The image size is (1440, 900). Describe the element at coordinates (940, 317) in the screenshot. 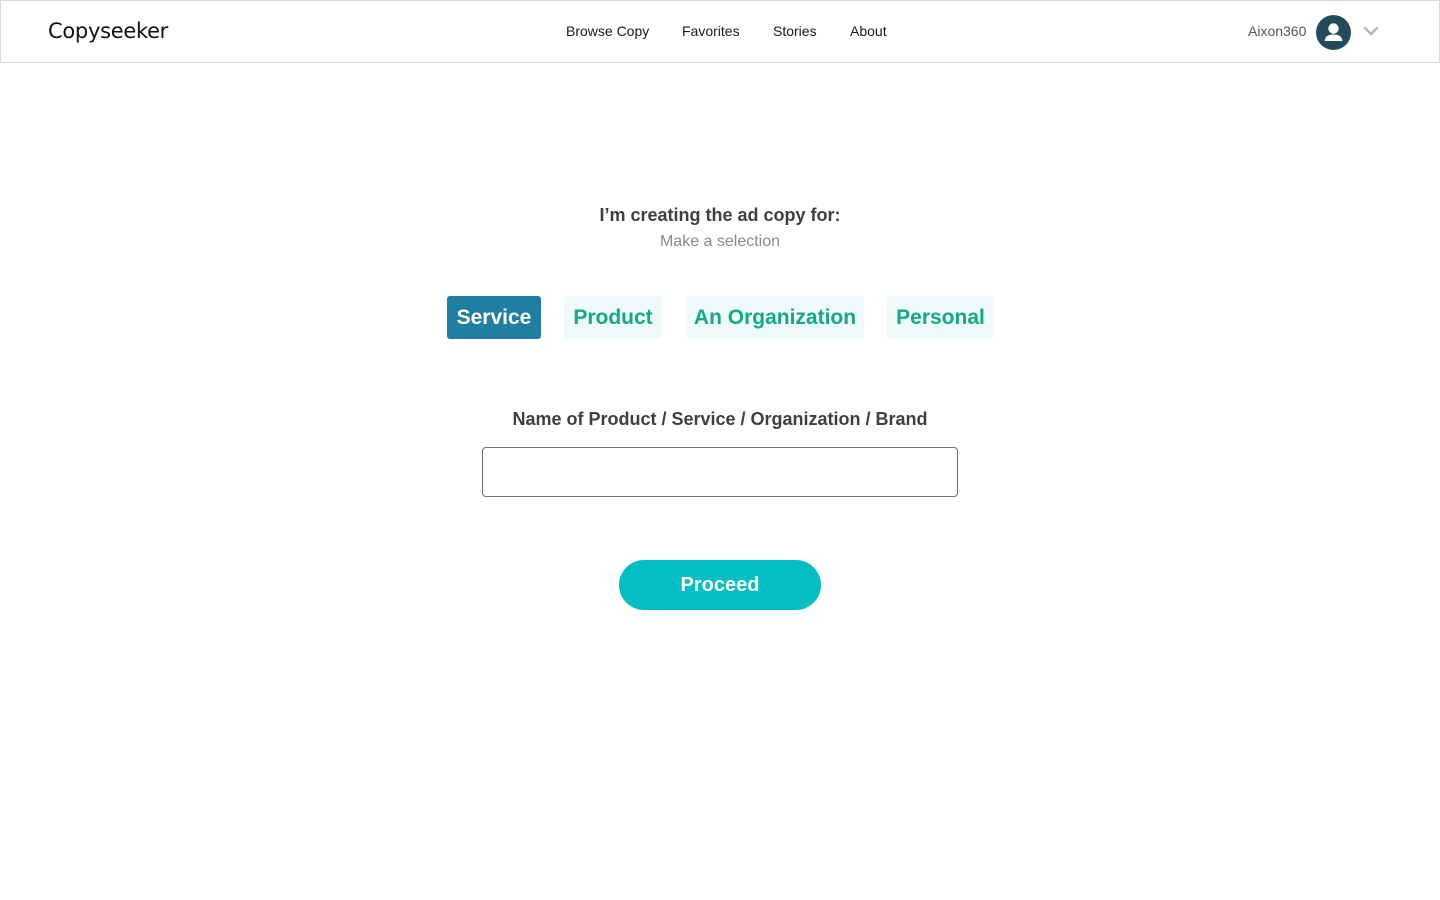

I see `choice-personal: Personal` at that location.